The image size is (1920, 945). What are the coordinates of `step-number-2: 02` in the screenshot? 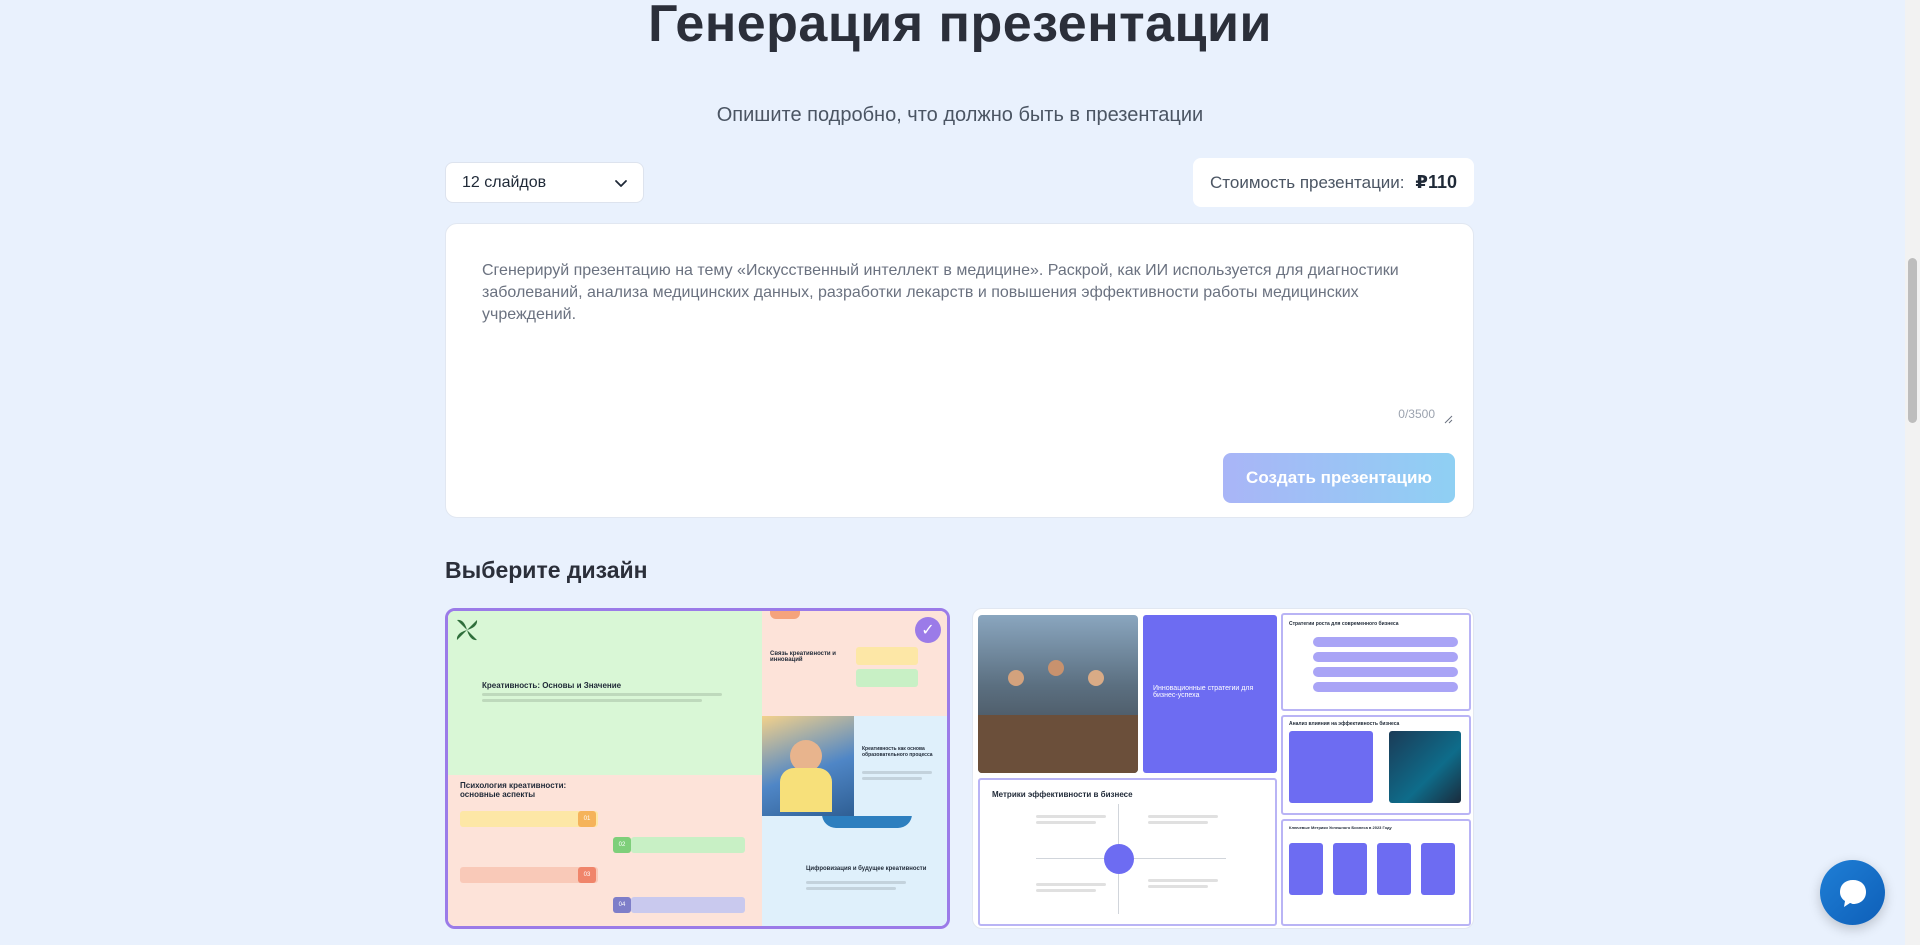 It's located at (622, 845).